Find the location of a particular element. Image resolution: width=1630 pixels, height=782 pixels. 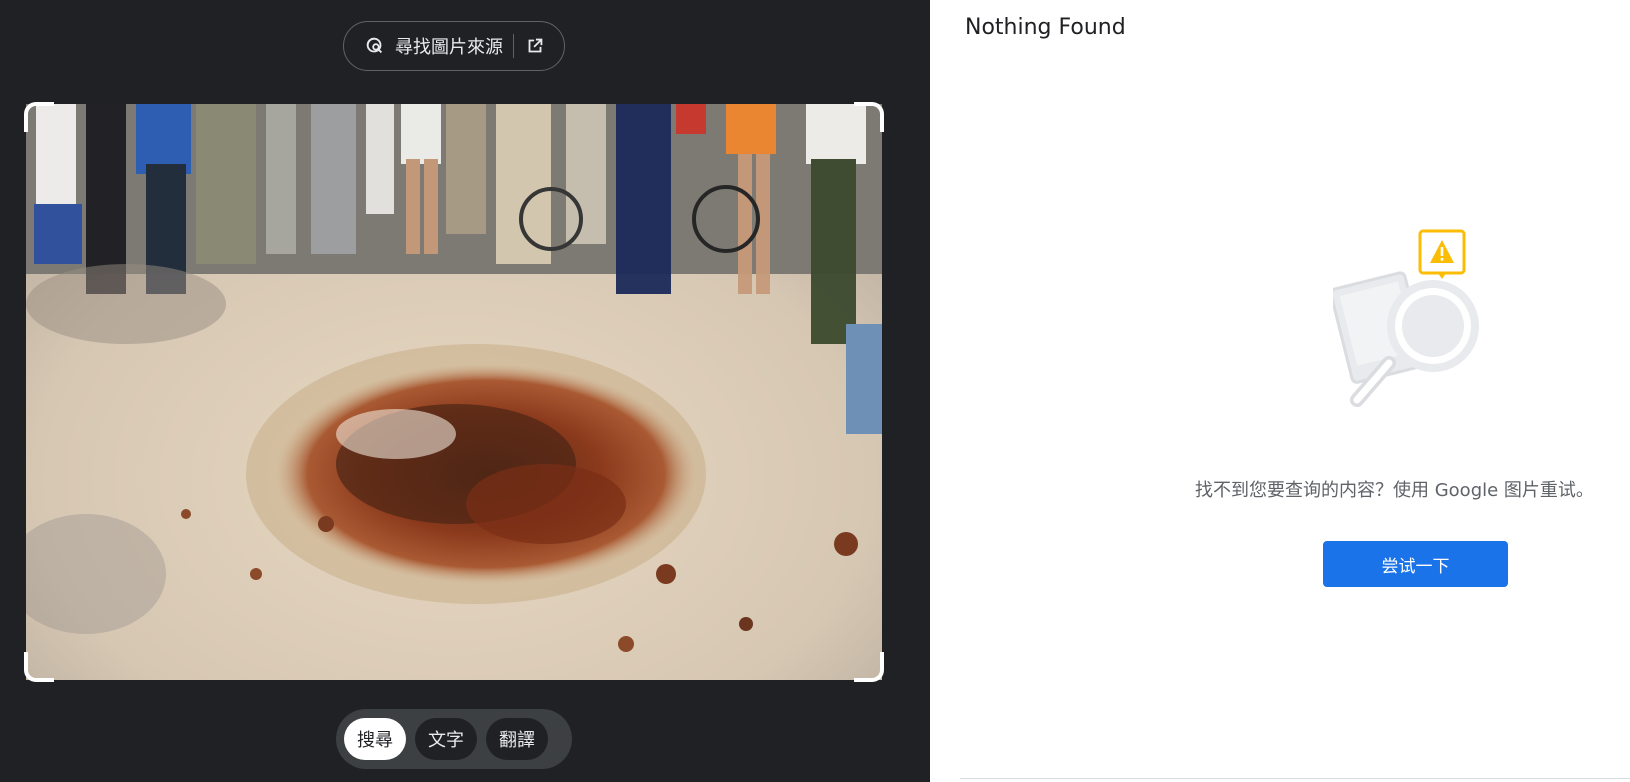

results-title: Nothing Found is located at coordinates (1045, 27).